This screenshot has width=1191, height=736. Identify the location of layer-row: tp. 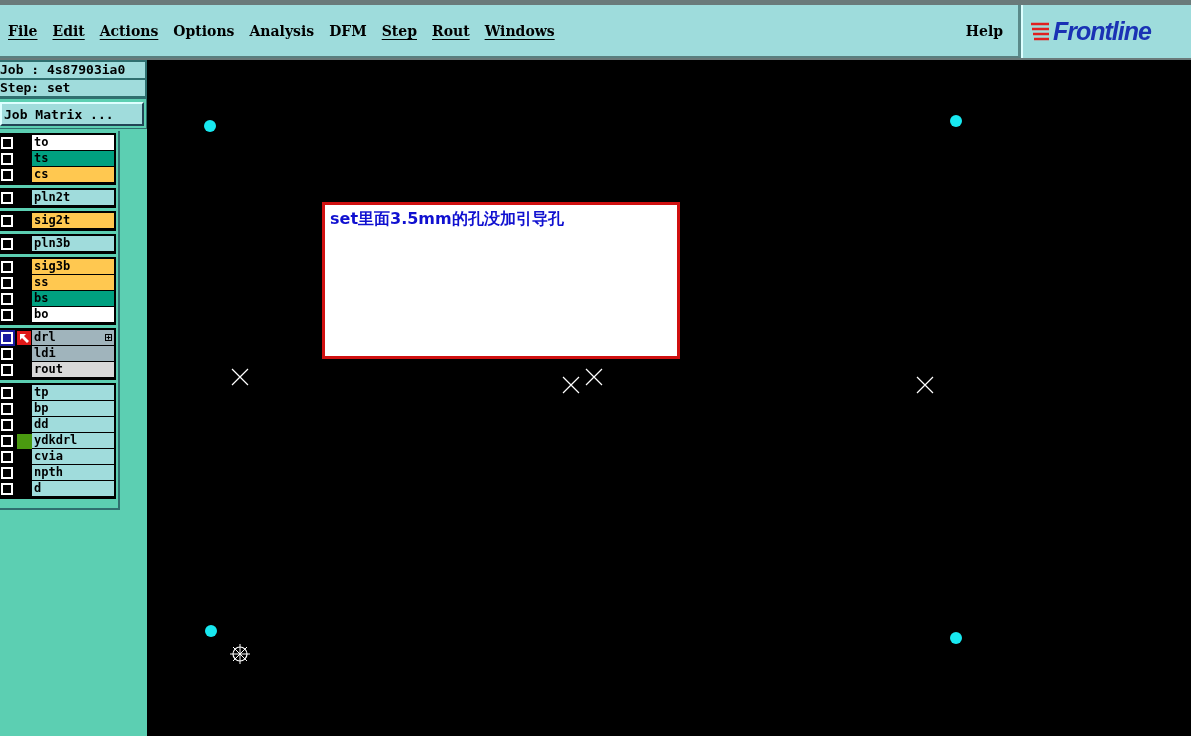
(57, 393).